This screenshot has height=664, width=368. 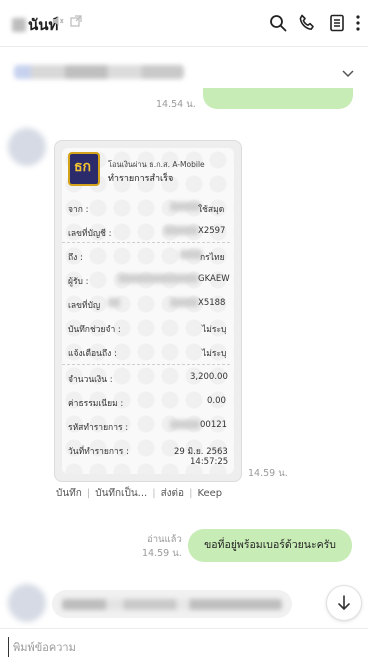 I want to click on receipt-label-account: เลขที่บัญชี :, so click(x=90, y=234).